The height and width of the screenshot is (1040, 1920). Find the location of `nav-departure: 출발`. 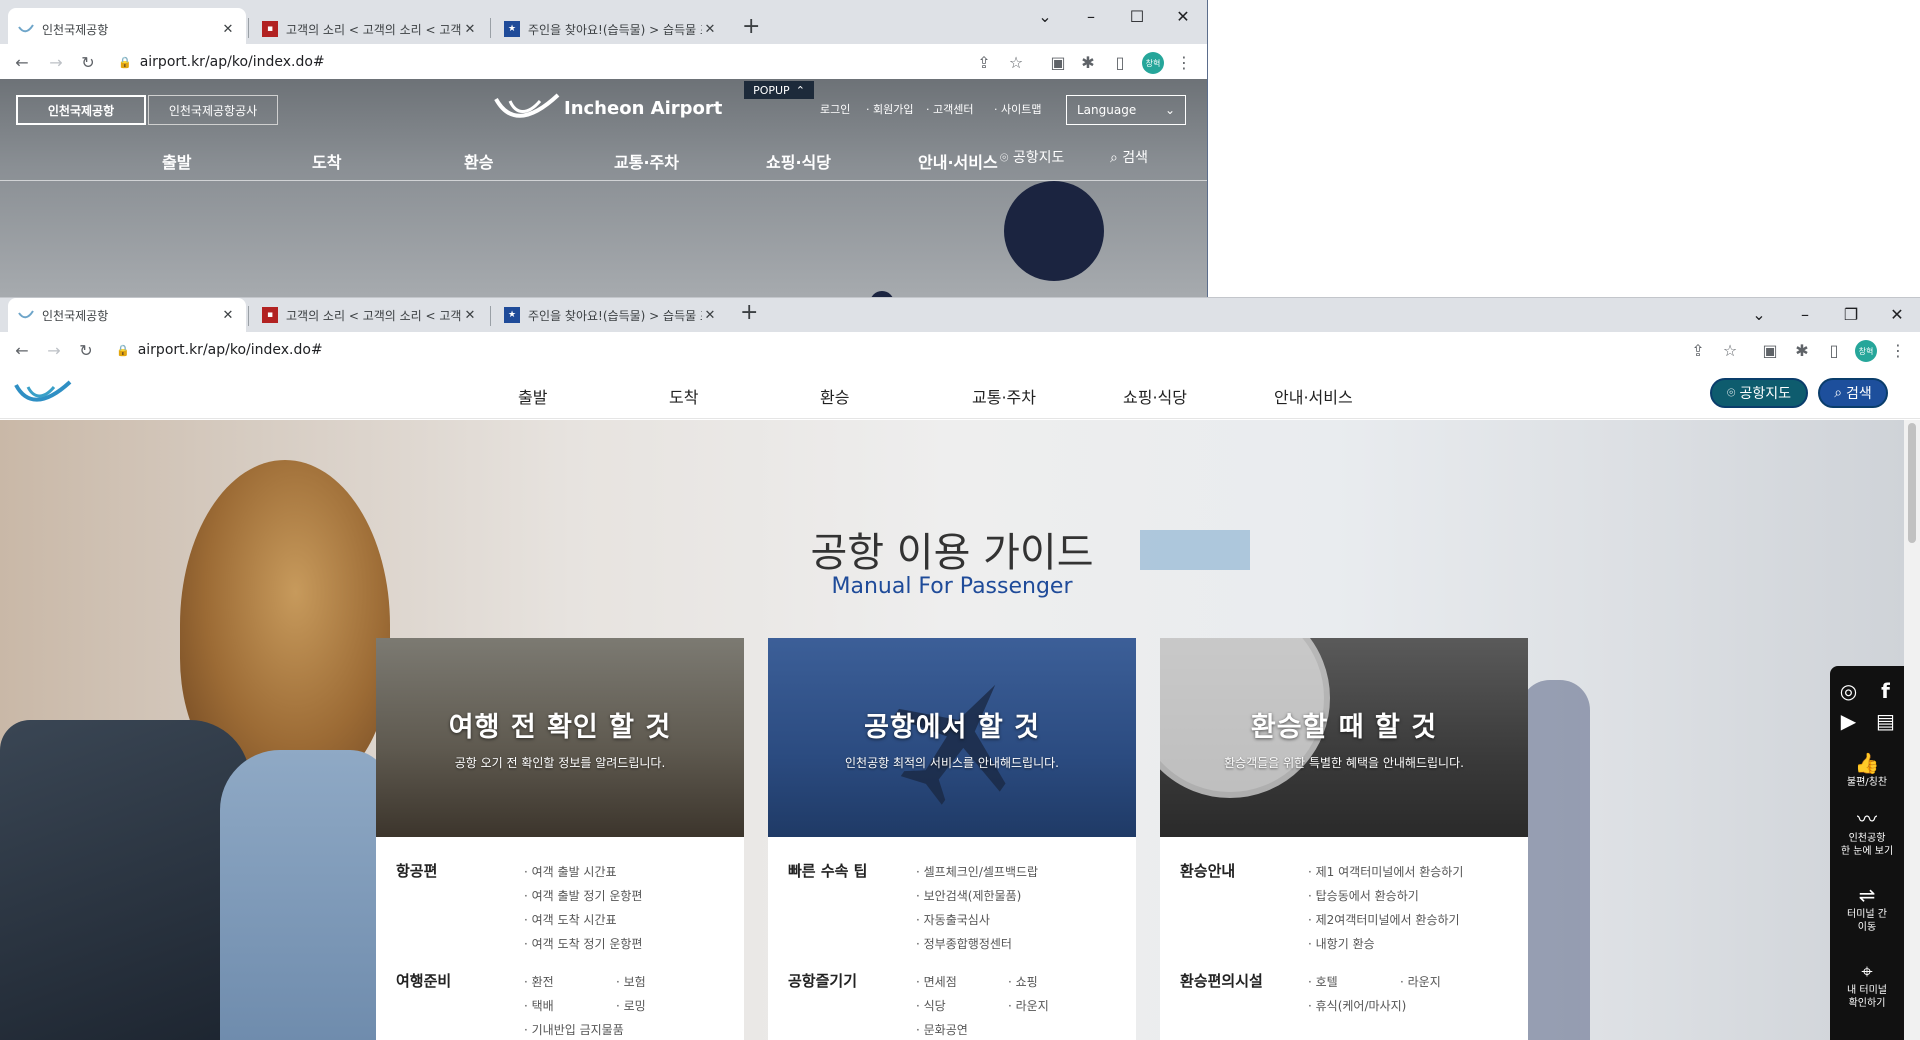

nav-departure: 출발 is located at coordinates (532, 396).